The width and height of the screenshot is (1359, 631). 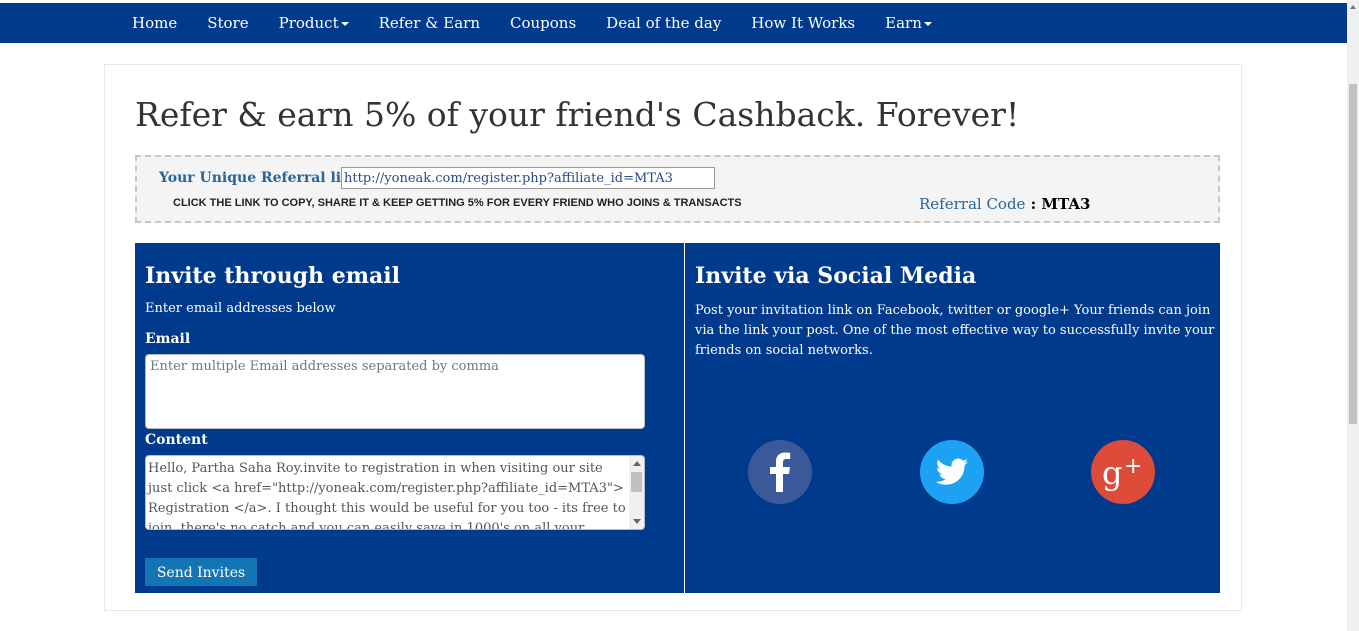 I want to click on scroll-up-icon, so click(x=637, y=463).